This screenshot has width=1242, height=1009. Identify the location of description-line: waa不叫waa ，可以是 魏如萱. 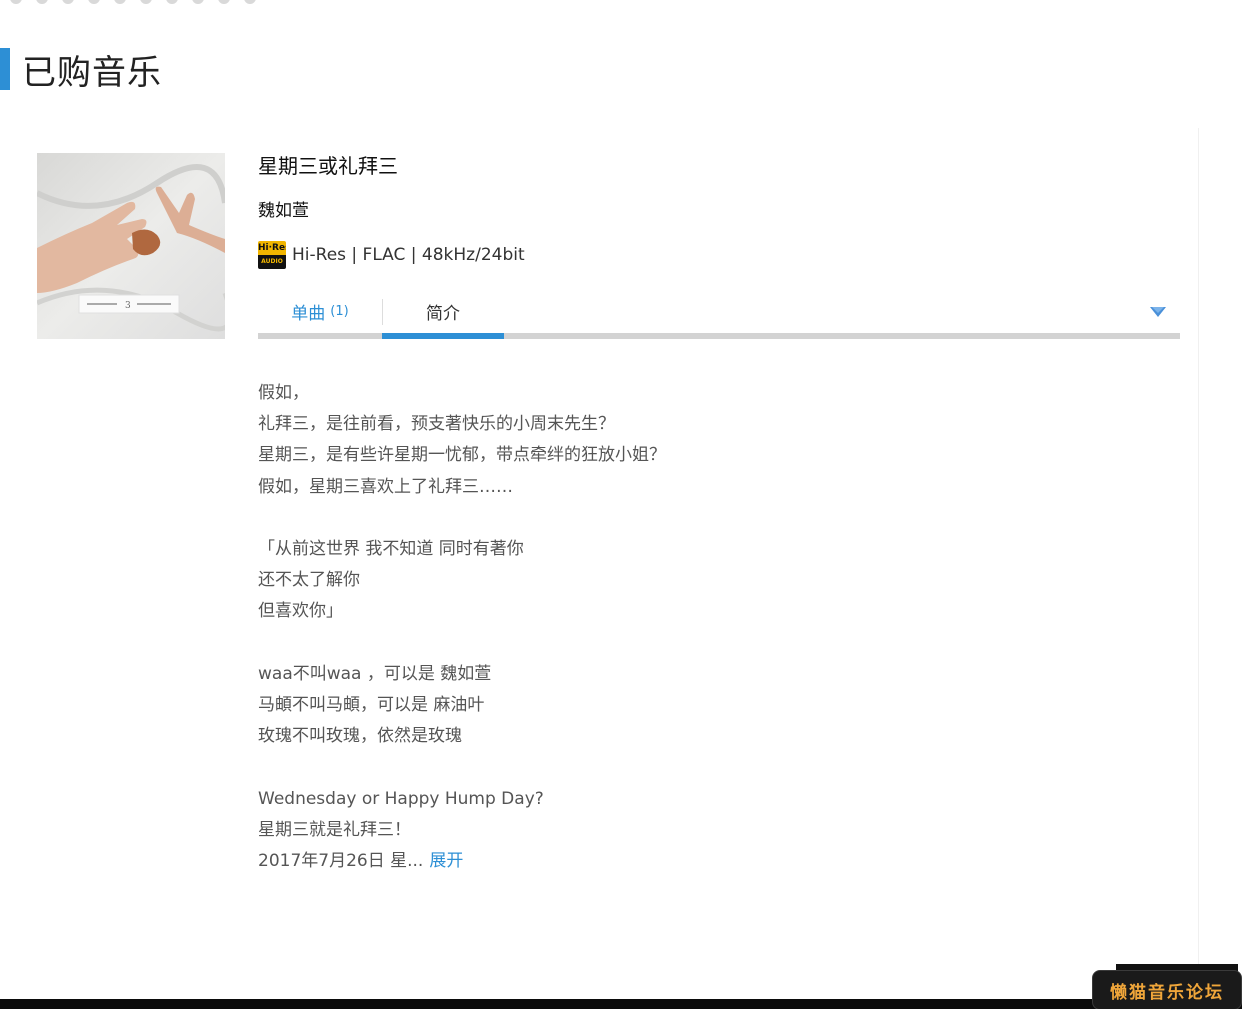
(375, 673).